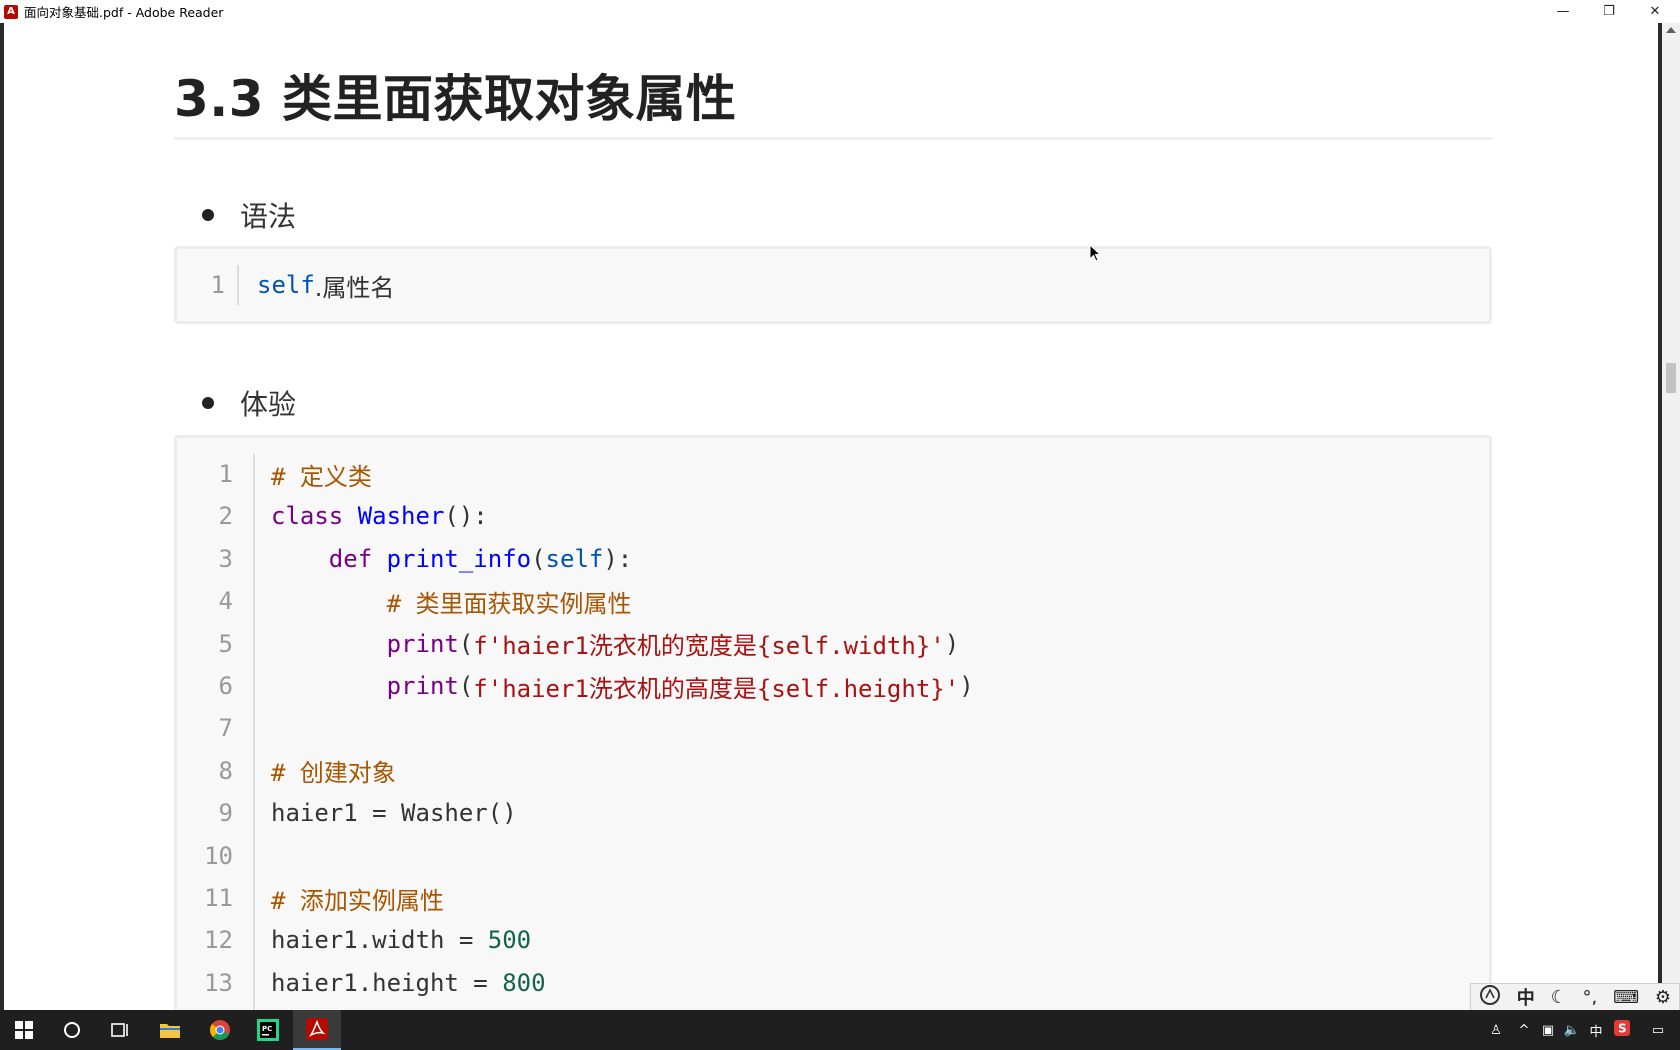  What do you see at coordinates (1490, 997) in the screenshot?
I see `ime-logo-icon` at bounding box center [1490, 997].